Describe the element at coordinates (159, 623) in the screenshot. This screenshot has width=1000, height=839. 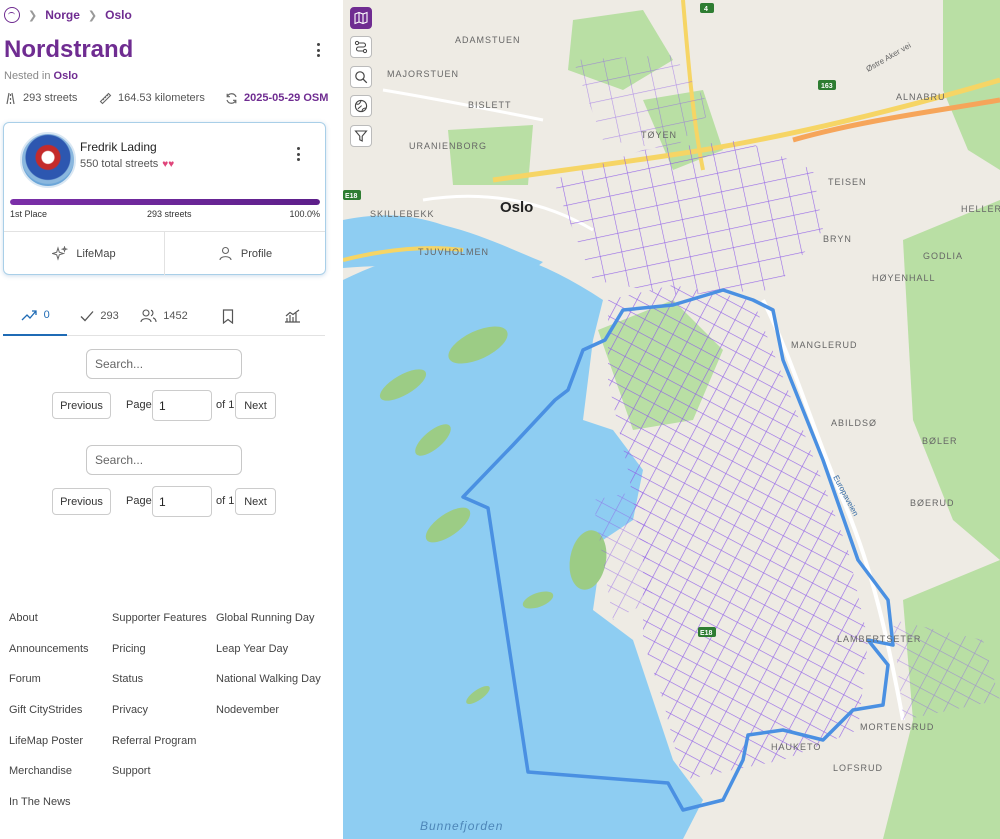
I see `footer-link: Supporter Features` at that location.